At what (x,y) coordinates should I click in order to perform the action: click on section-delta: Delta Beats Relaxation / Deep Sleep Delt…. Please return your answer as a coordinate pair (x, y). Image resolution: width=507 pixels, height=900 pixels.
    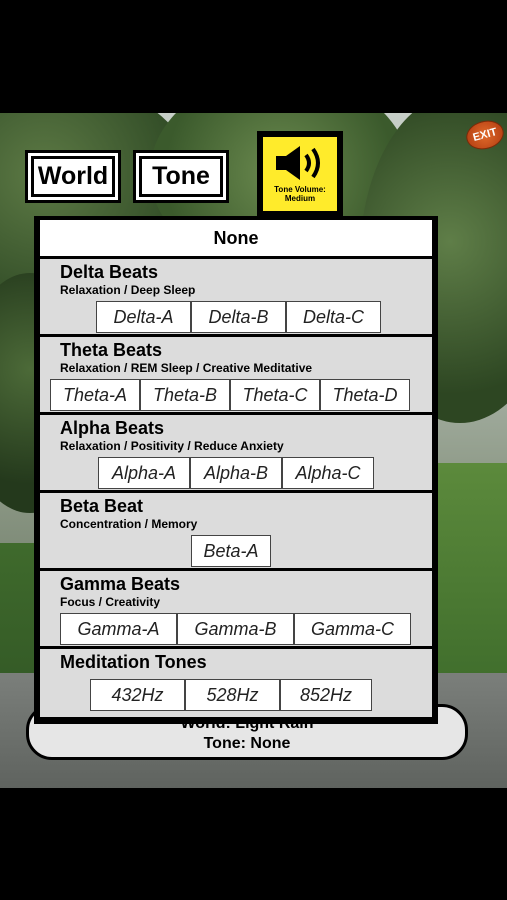
    Looking at the image, I should click on (236, 296).